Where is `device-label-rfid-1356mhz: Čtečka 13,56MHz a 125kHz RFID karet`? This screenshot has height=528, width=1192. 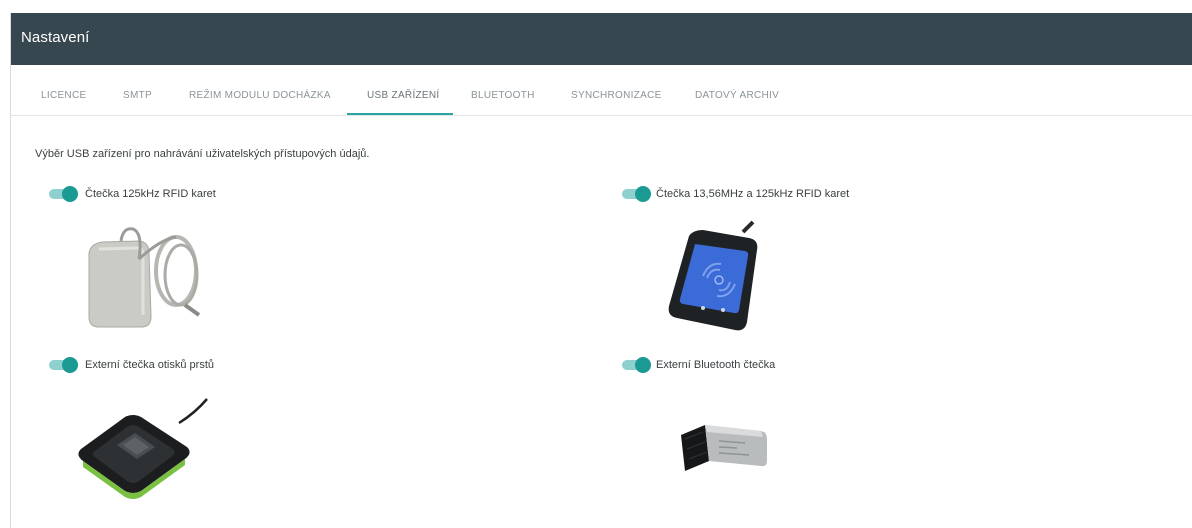 device-label-rfid-1356mhz: Čtečka 13,56MHz a 125kHz RFID karet is located at coordinates (753, 194).